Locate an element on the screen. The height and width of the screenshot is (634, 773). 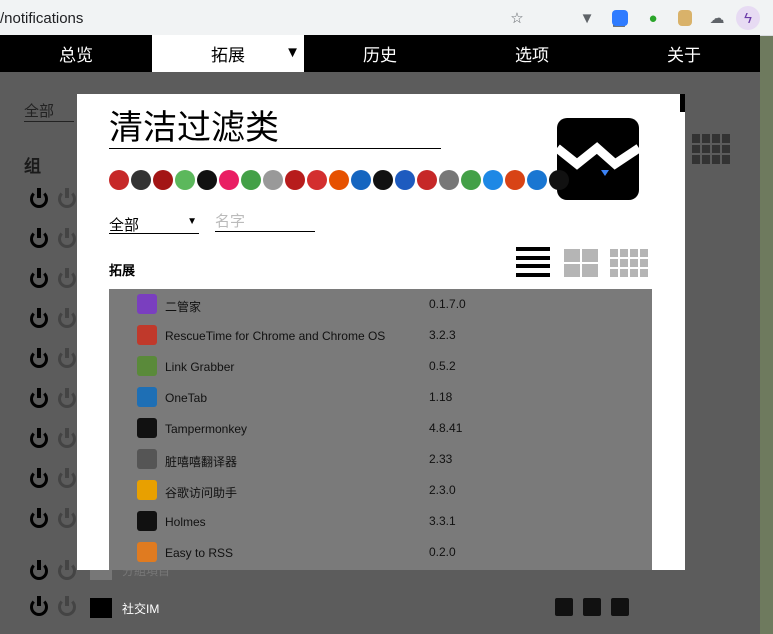
tab-label: 关于 is located at coordinates (684, 55).